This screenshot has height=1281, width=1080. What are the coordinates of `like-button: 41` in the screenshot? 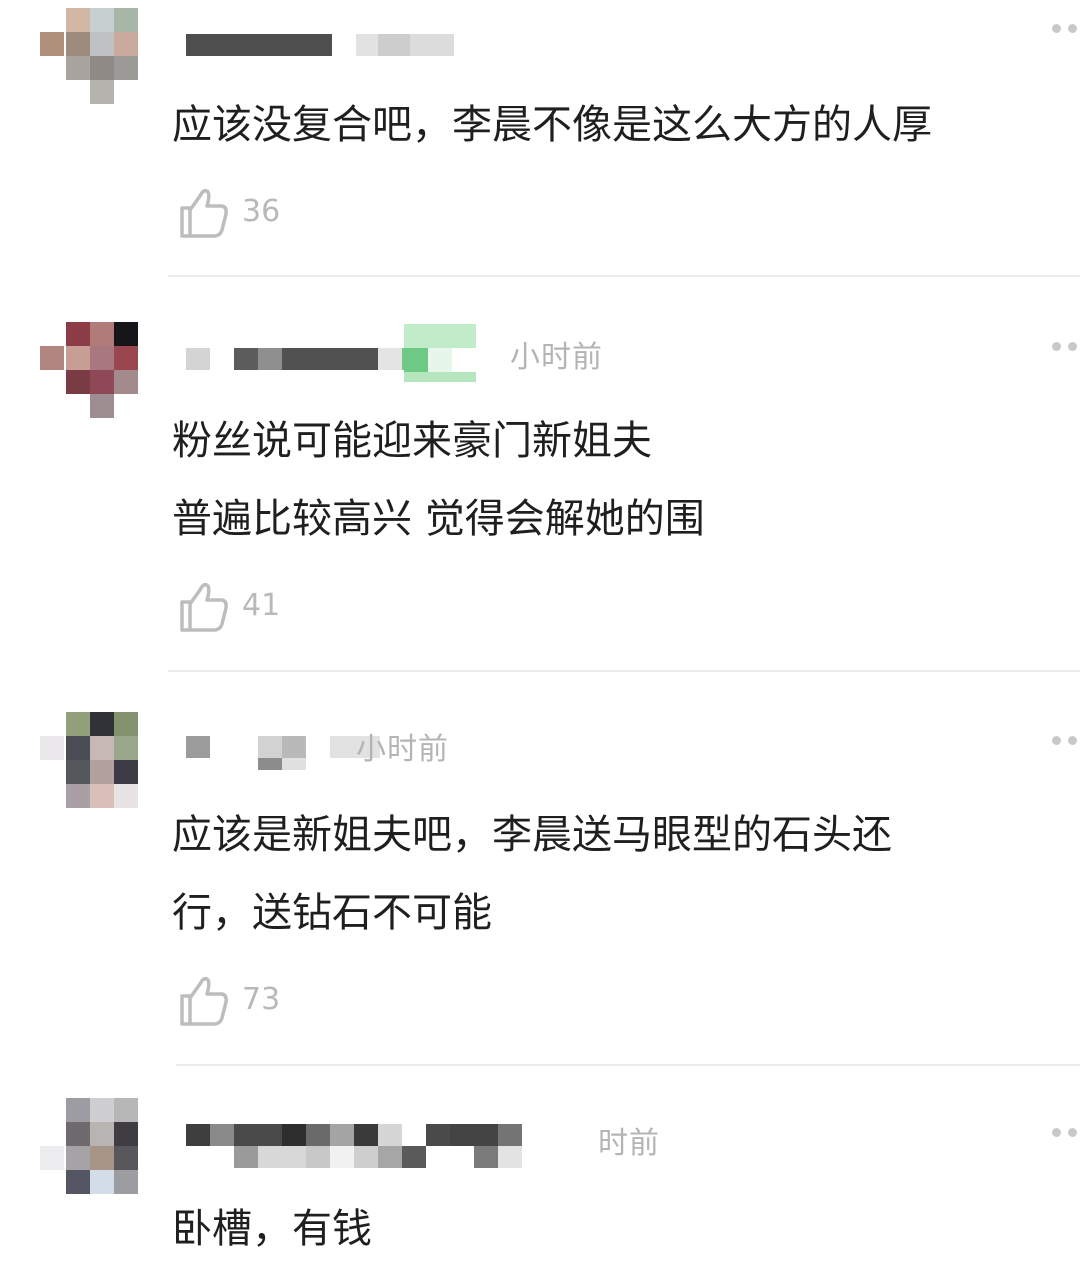 It's located at (246, 608).